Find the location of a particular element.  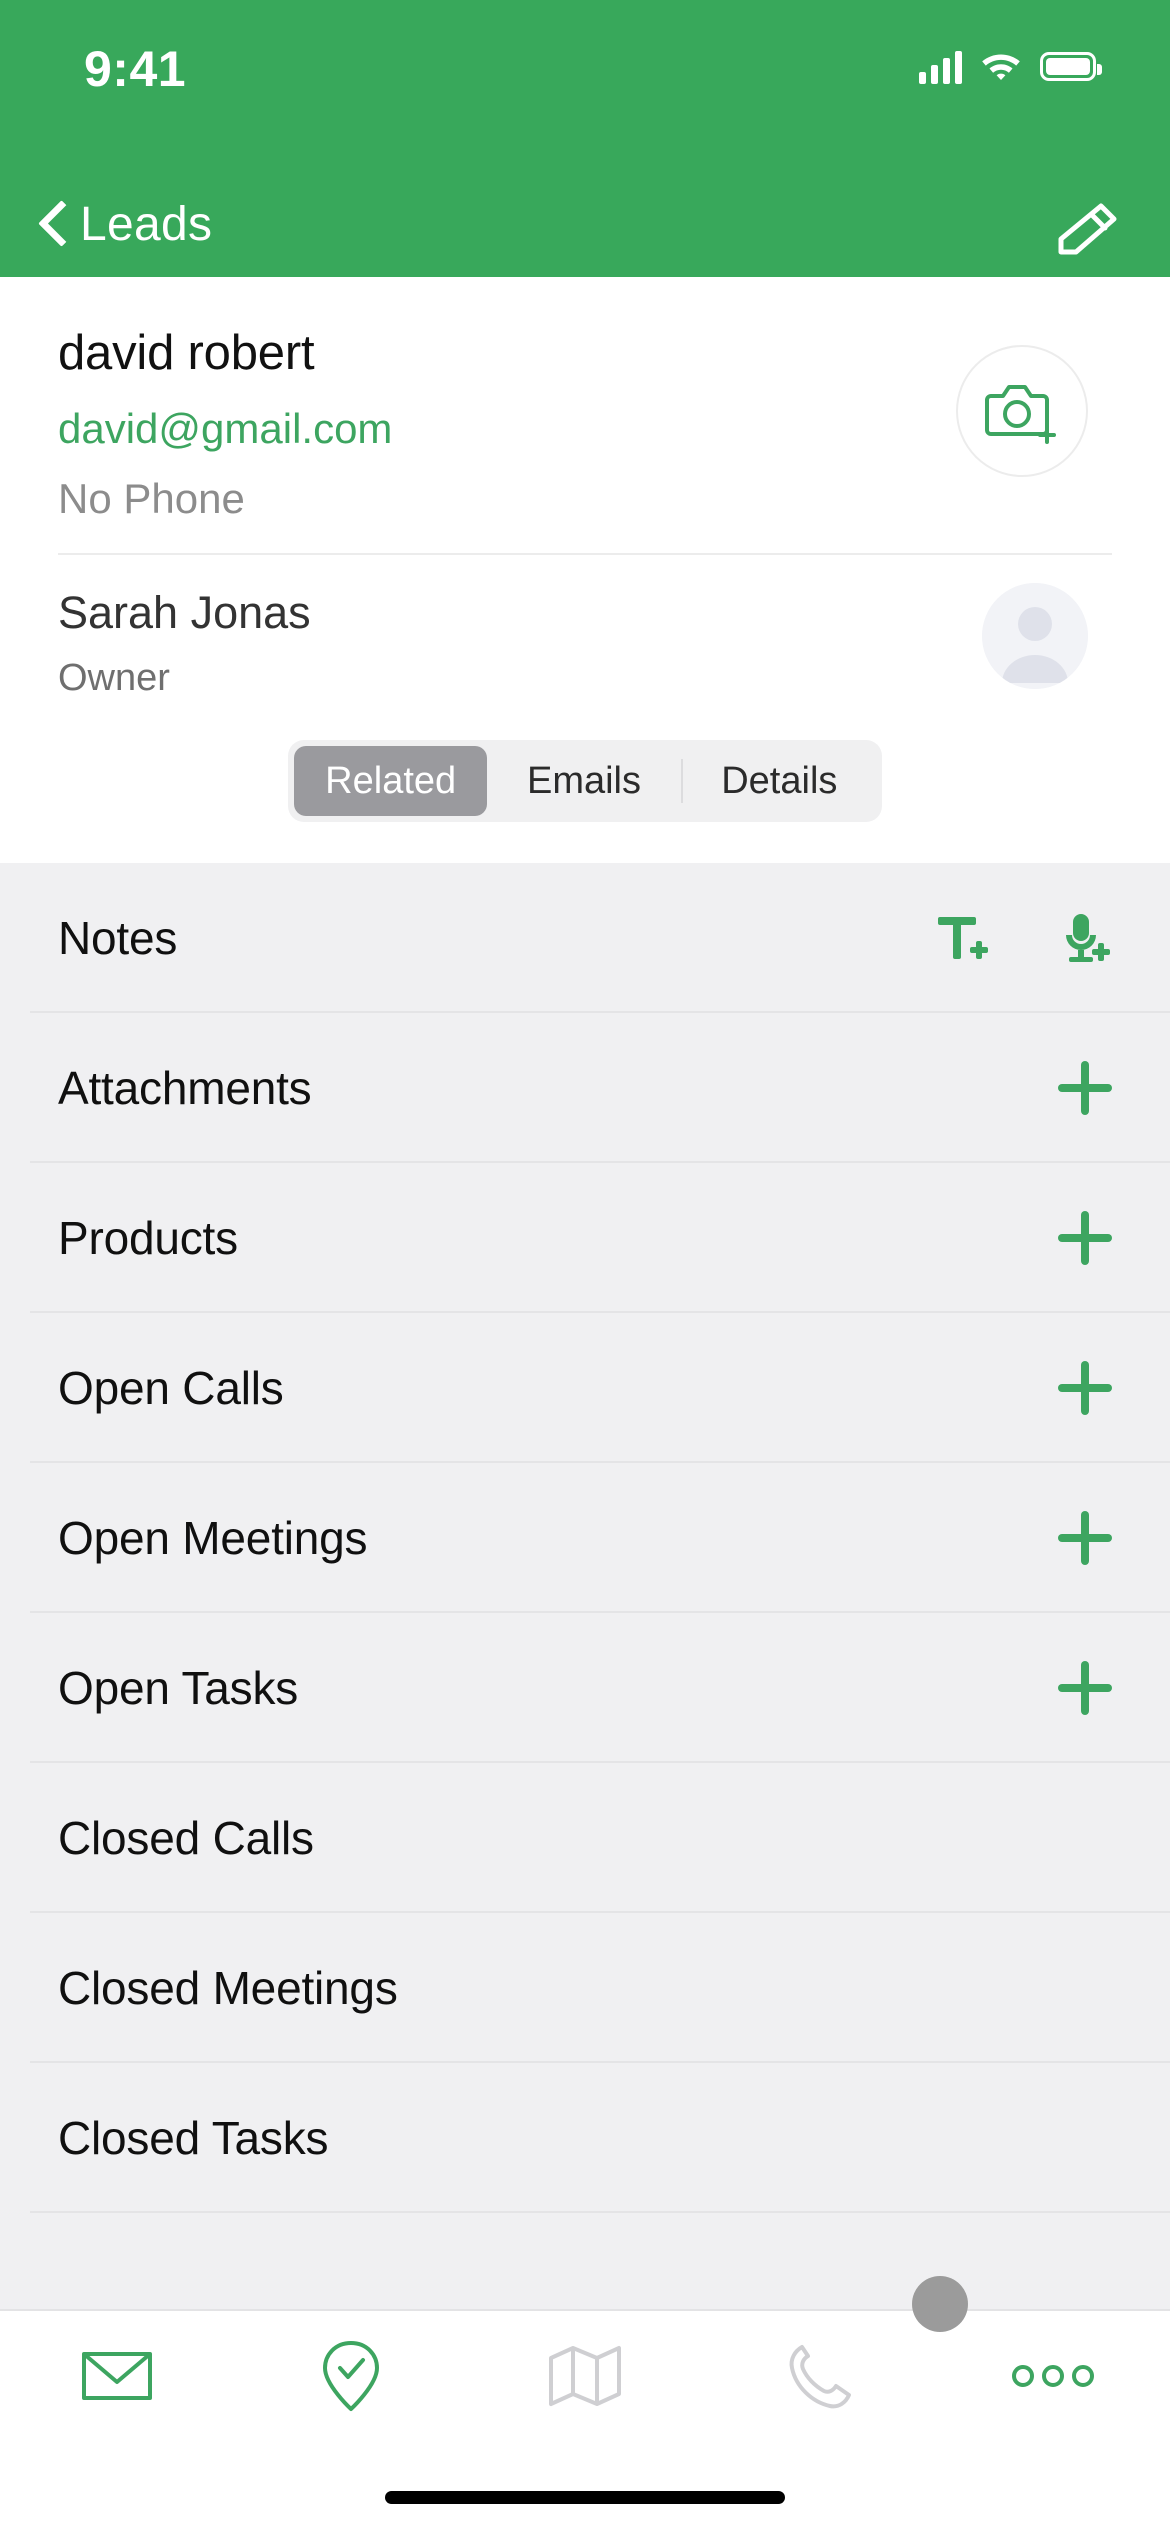

list-item-label: Open Tasks is located at coordinates (178, 1688).